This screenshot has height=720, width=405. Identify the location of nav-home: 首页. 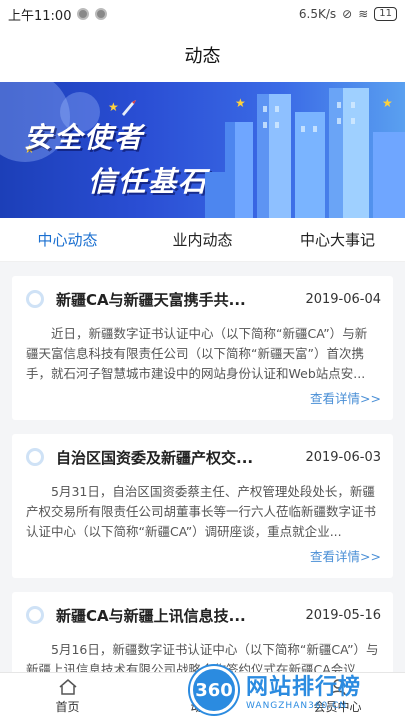
(67, 696).